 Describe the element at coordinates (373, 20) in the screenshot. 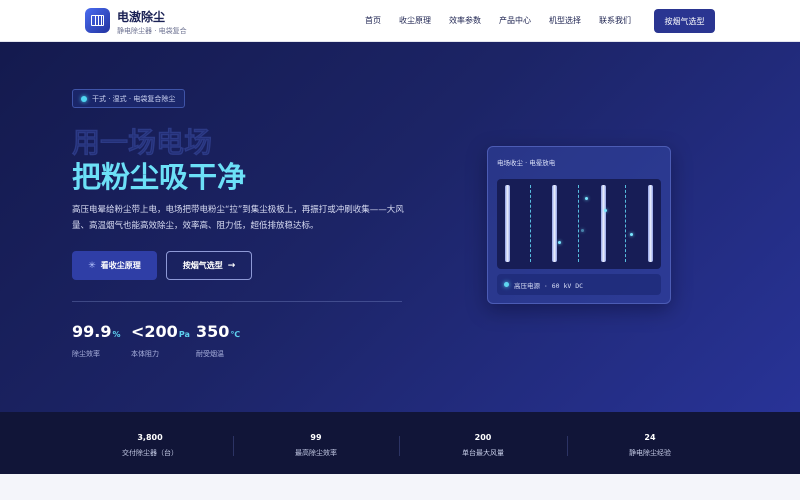

I see `nav-item-home: 首页` at that location.